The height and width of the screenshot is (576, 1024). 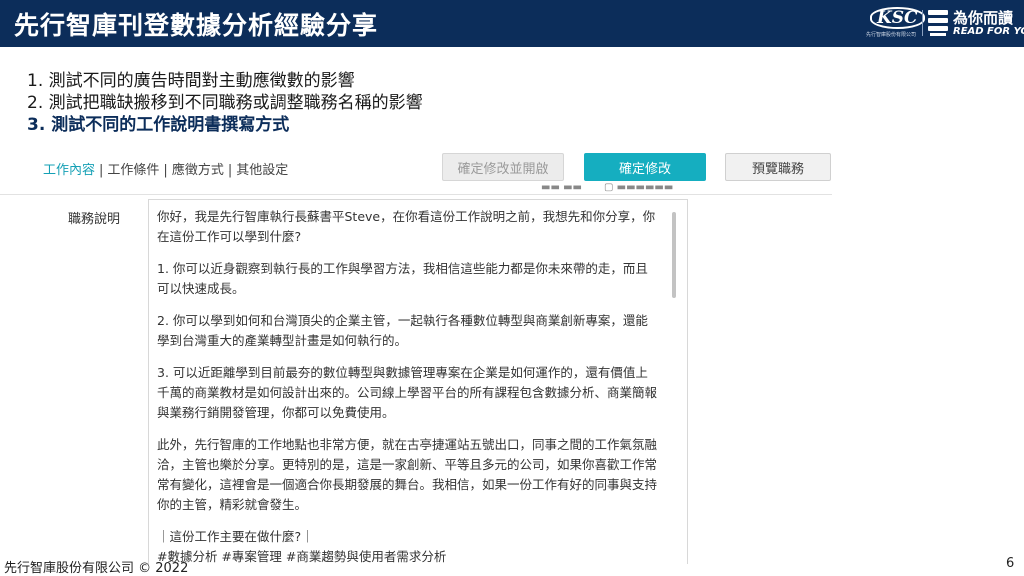 I want to click on page-number: 6, so click(x=1010, y=563).